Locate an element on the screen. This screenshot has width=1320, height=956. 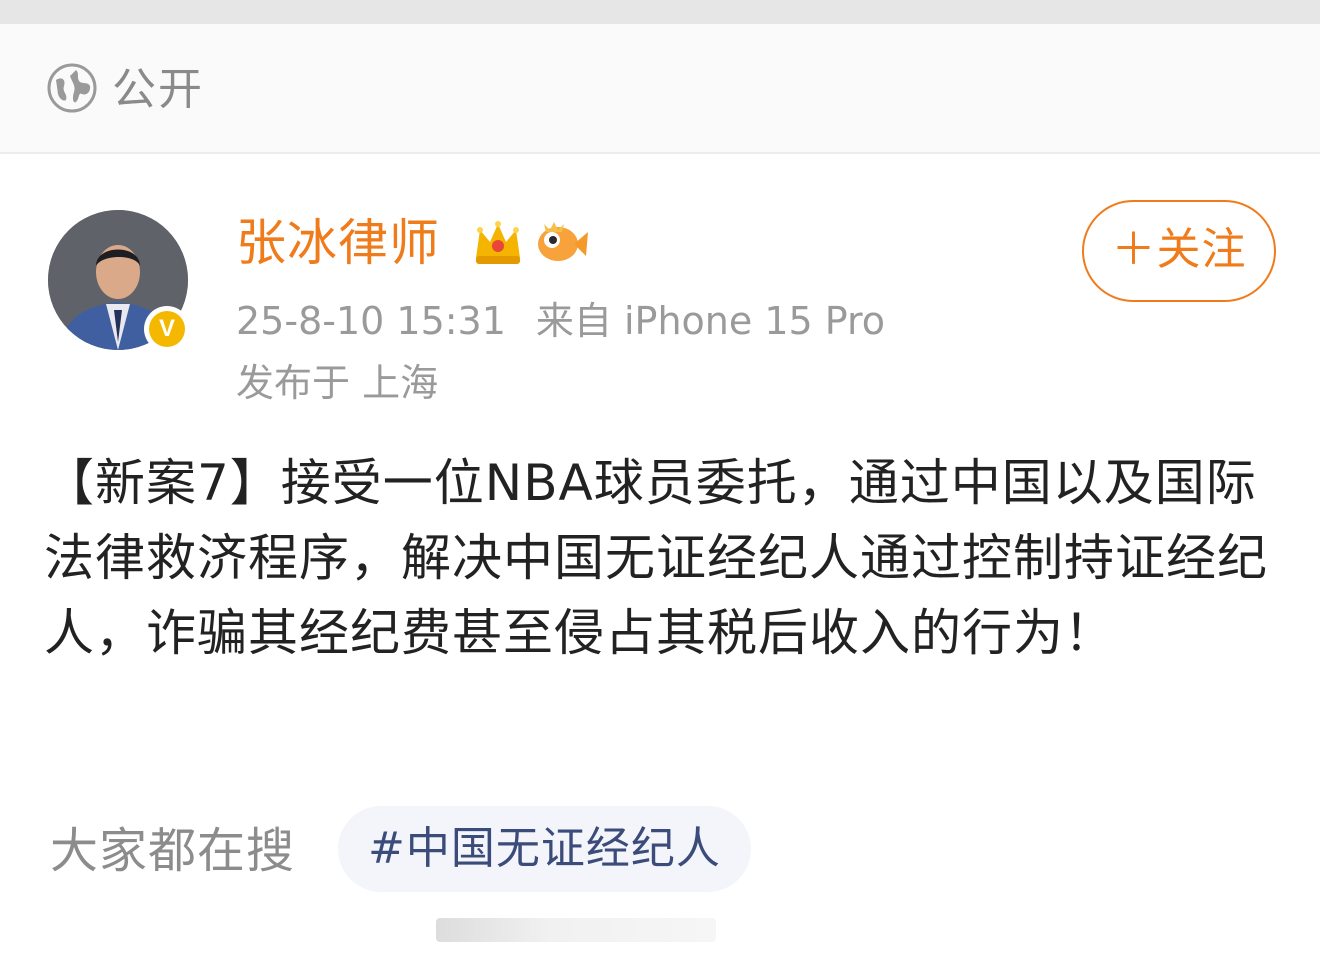
trending-topic-chip: #中国无证经纪人 is located at coordinates (544, 849).